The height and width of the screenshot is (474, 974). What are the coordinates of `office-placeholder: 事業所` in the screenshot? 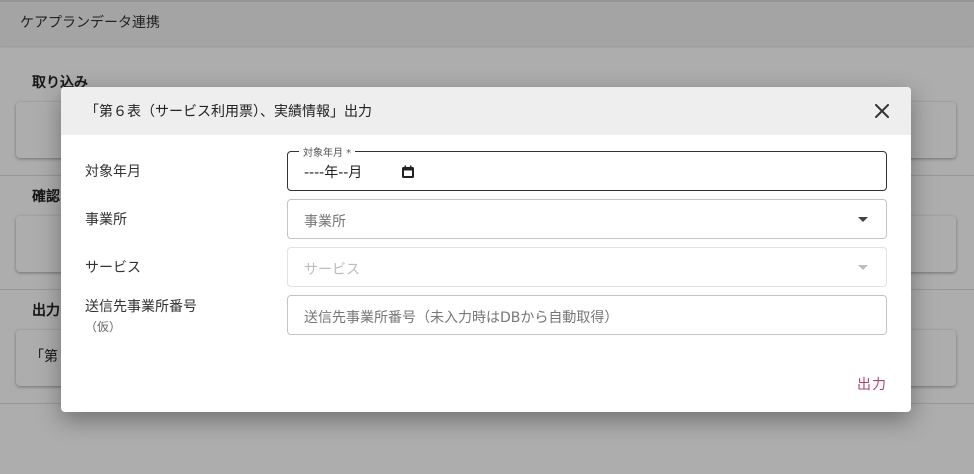 It's located at (325, 222).